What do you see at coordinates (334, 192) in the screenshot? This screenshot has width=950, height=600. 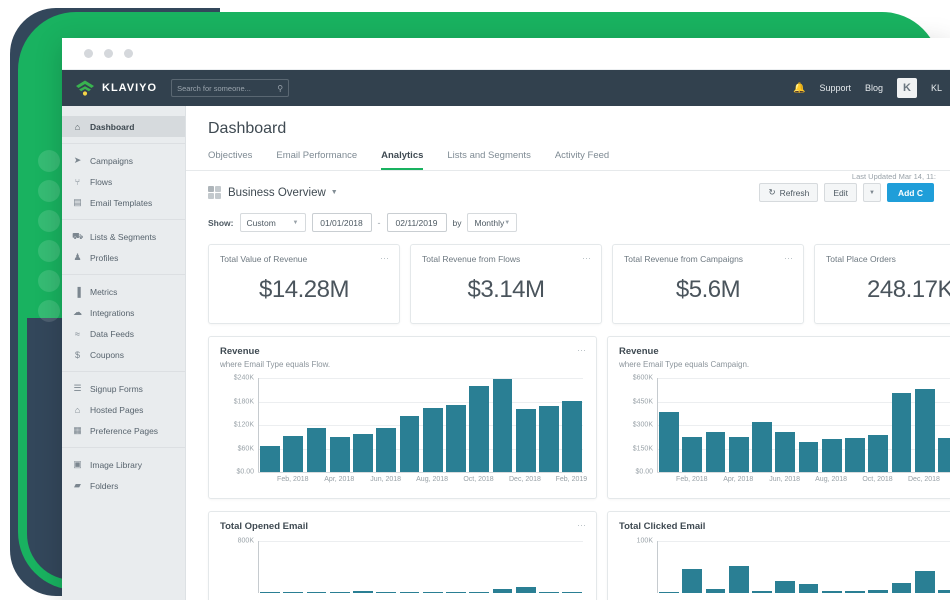 I see `chevron-down-icon: ▼` at bounding box center [334, 192].